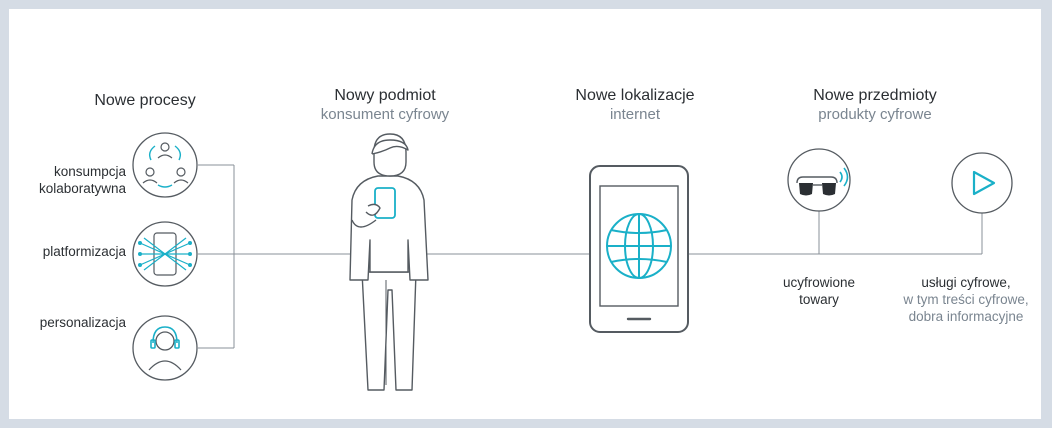 Image resolution: width=1052 pixels, height=428 pixels. What do you see at coordinates (639, 249) in the screenshot?
I see `smartphone-globe-icon` at bounding box center [639, 249].